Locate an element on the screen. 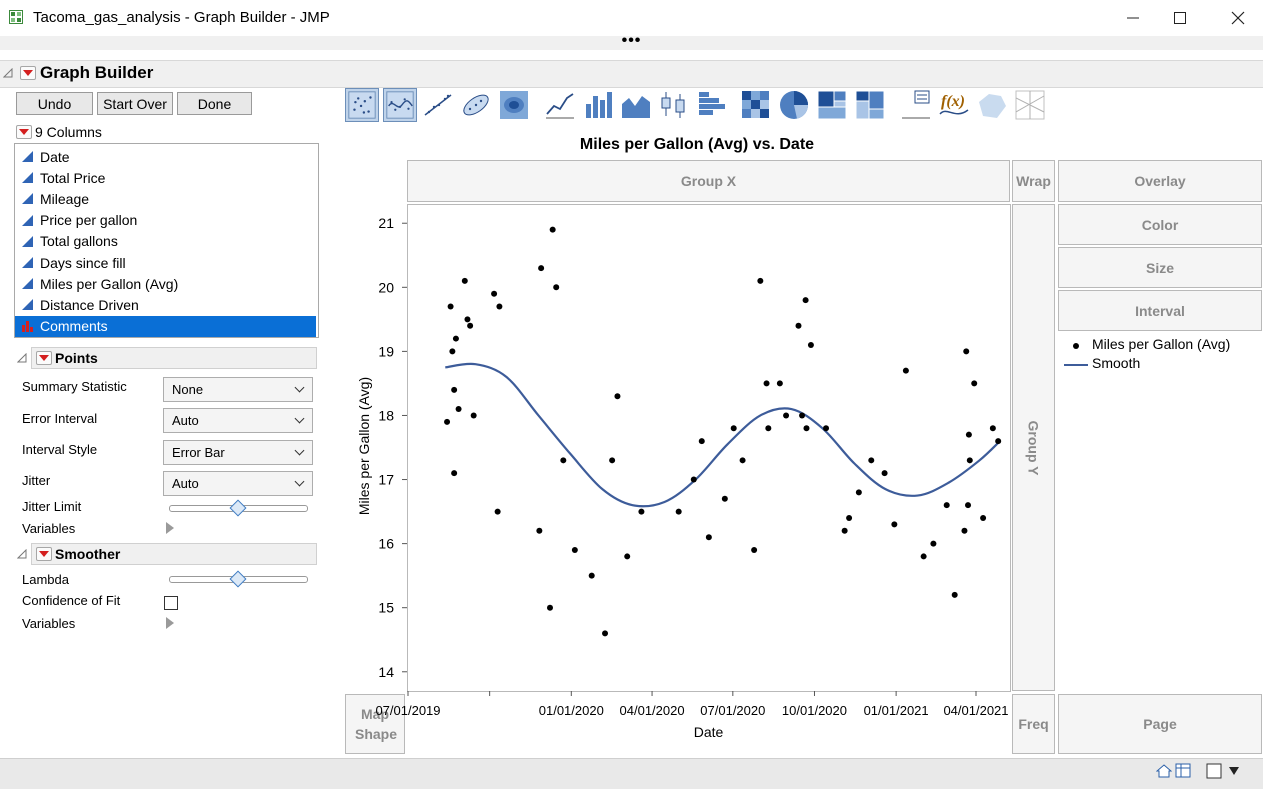 The height and width of the screenshot is (789, 1263). y-tick-label: 20 is located at coordinates (386, 287).